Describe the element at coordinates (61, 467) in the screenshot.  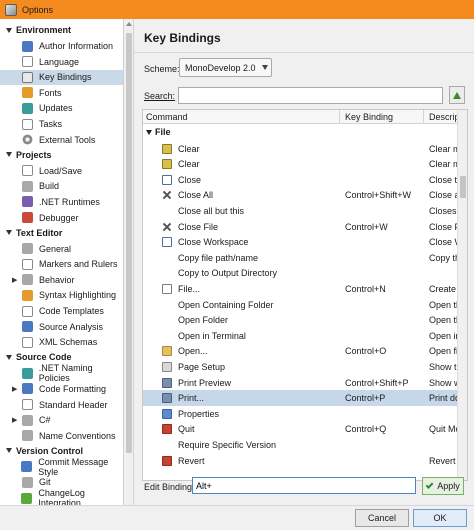
I see `tree-item: ▶Commit Message Style` at that location.